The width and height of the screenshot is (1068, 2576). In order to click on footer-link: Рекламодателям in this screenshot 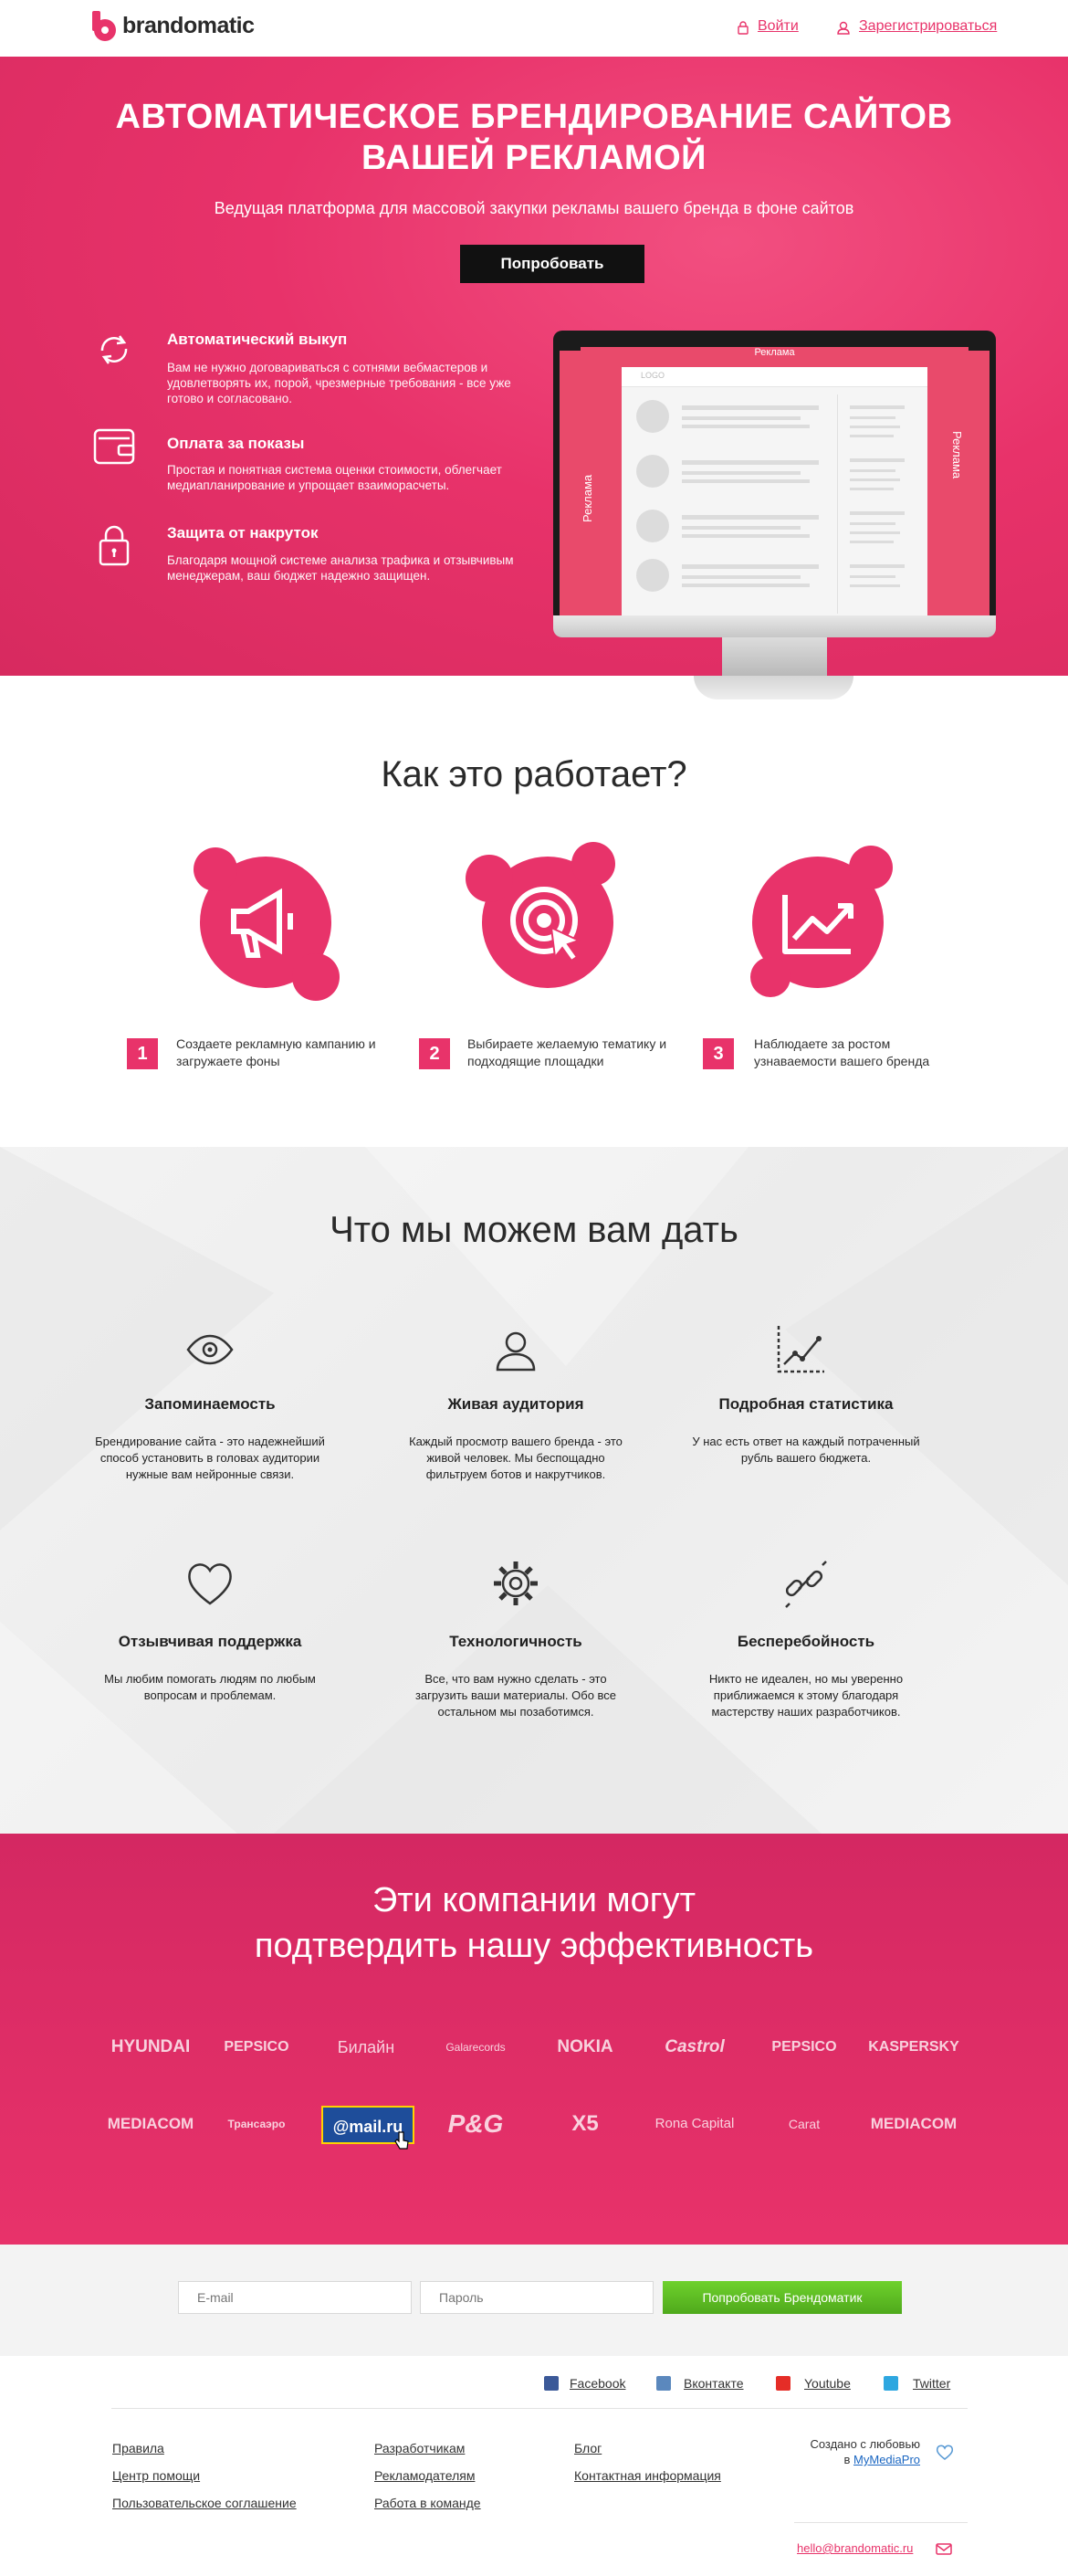, I will do `click(424, 2475)`.